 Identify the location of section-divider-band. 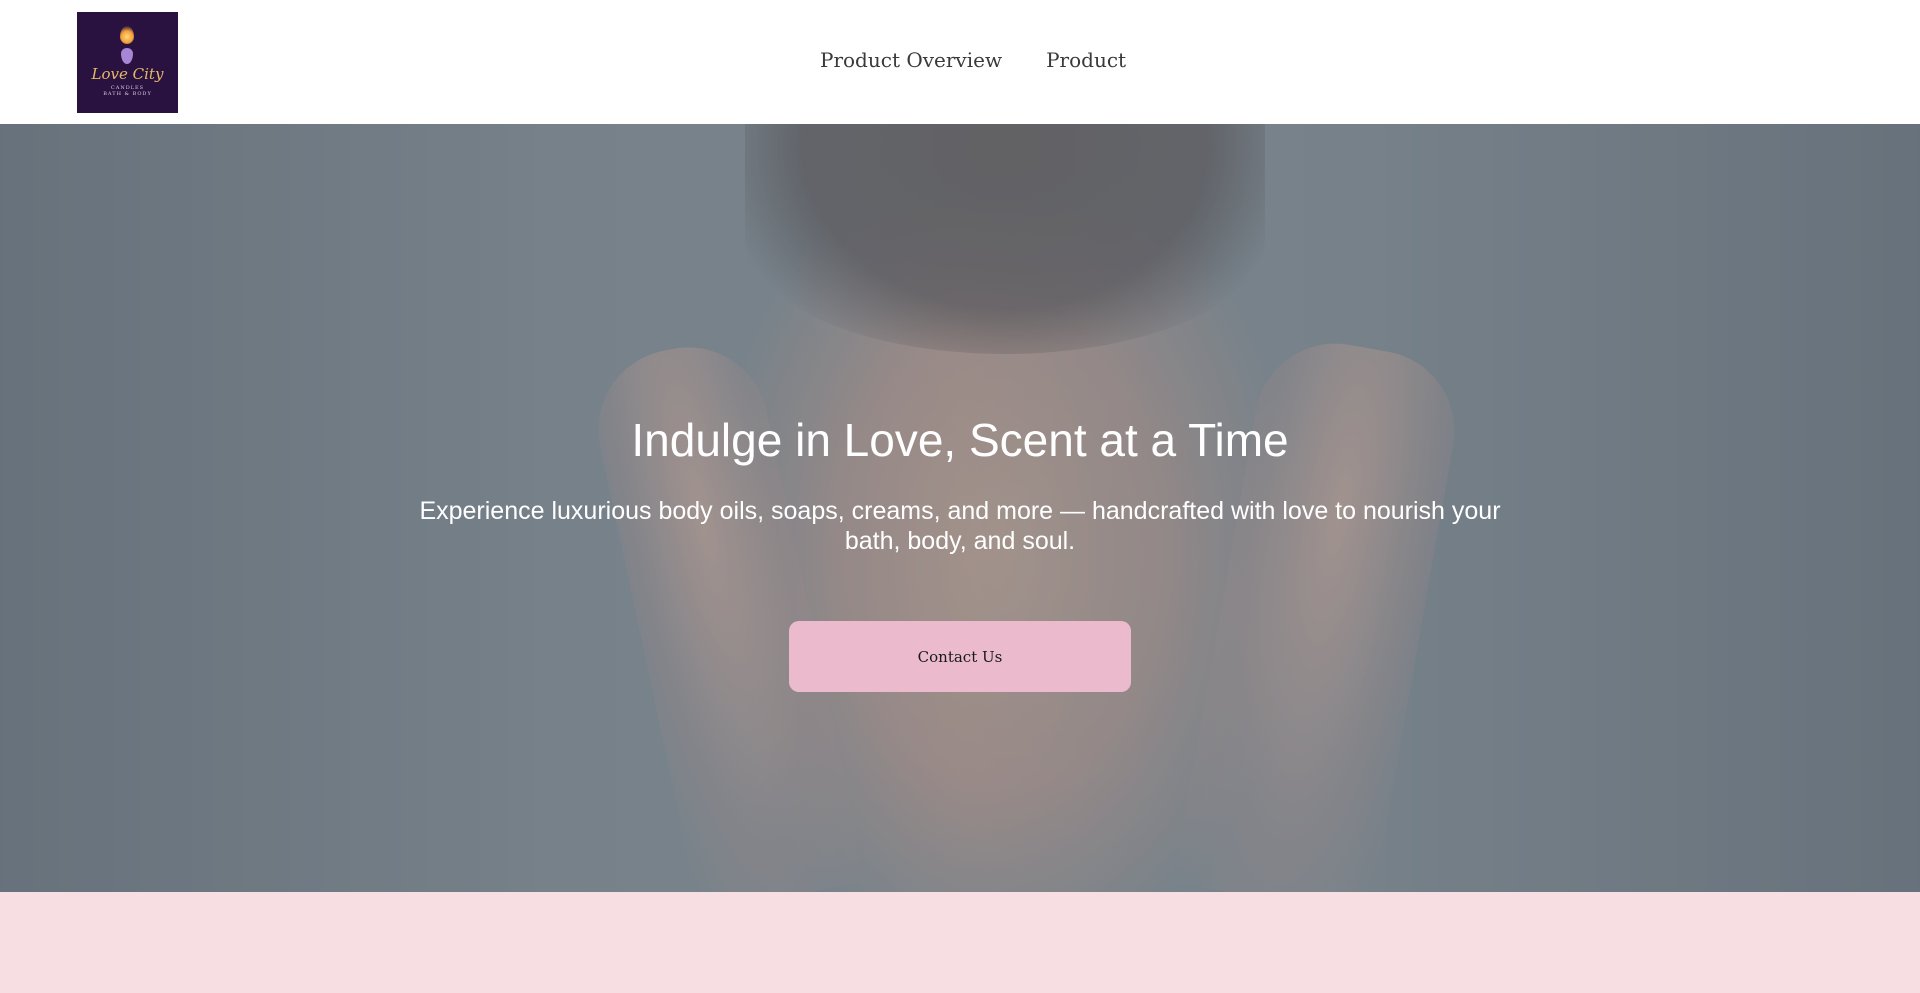
(960, 942).